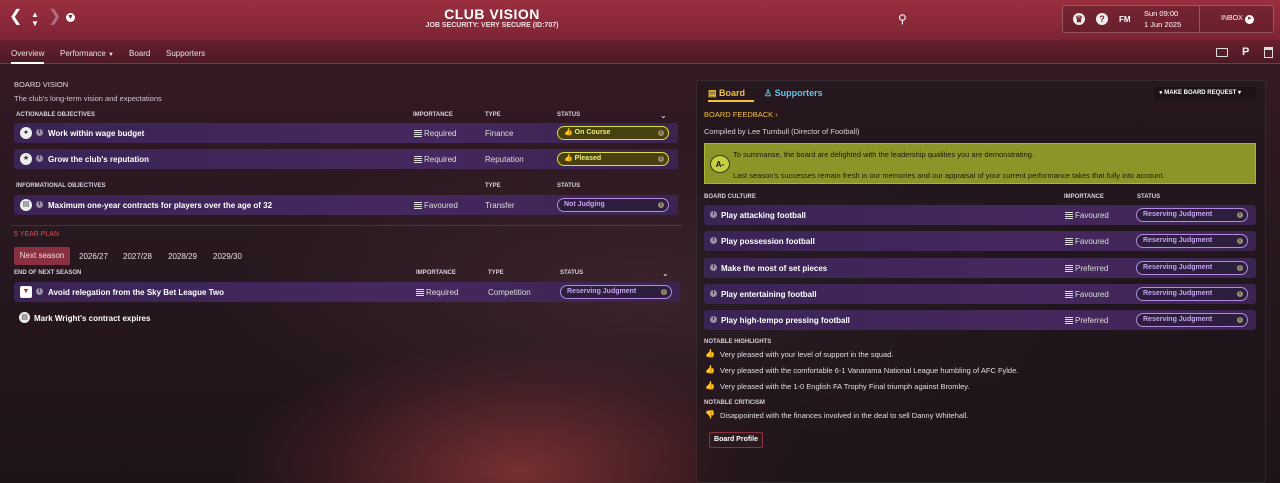 This screenshot has height=483, width=1280. I want to click on board-culture-heading: BOARD CULTURE, so click(730, 197).